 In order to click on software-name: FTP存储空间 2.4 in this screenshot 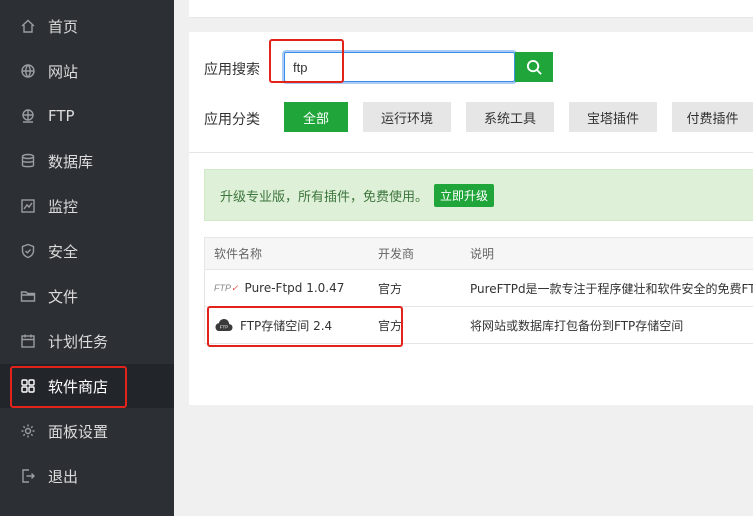, I will do `click(286, 325)`.